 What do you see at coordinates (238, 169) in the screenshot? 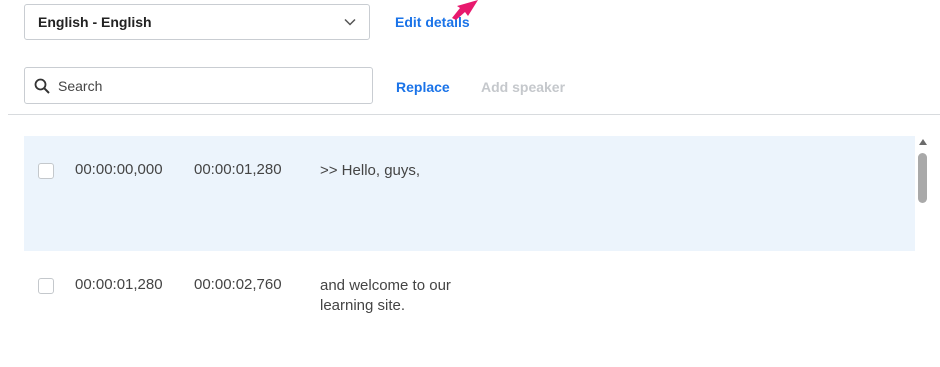
I see `caption-end-time: 00:00:01,280` at bounding box center [238, 169].